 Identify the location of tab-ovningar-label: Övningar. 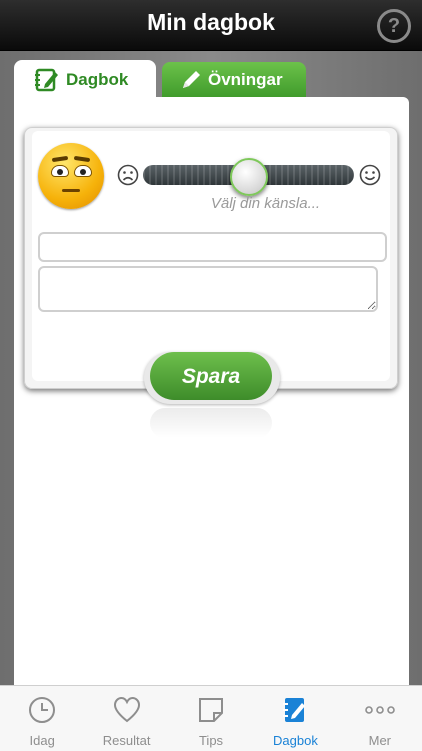
(245, 79).